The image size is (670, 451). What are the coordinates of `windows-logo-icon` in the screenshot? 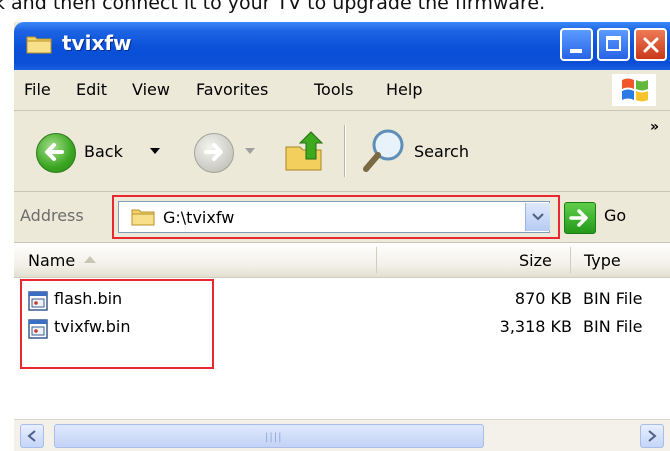 It's located at (634, 90).